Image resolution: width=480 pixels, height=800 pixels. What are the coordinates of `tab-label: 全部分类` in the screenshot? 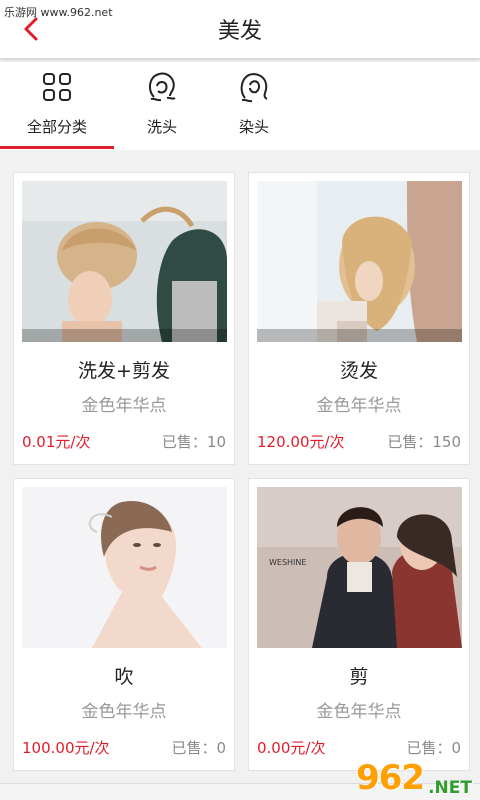 It's located at (56, 127).